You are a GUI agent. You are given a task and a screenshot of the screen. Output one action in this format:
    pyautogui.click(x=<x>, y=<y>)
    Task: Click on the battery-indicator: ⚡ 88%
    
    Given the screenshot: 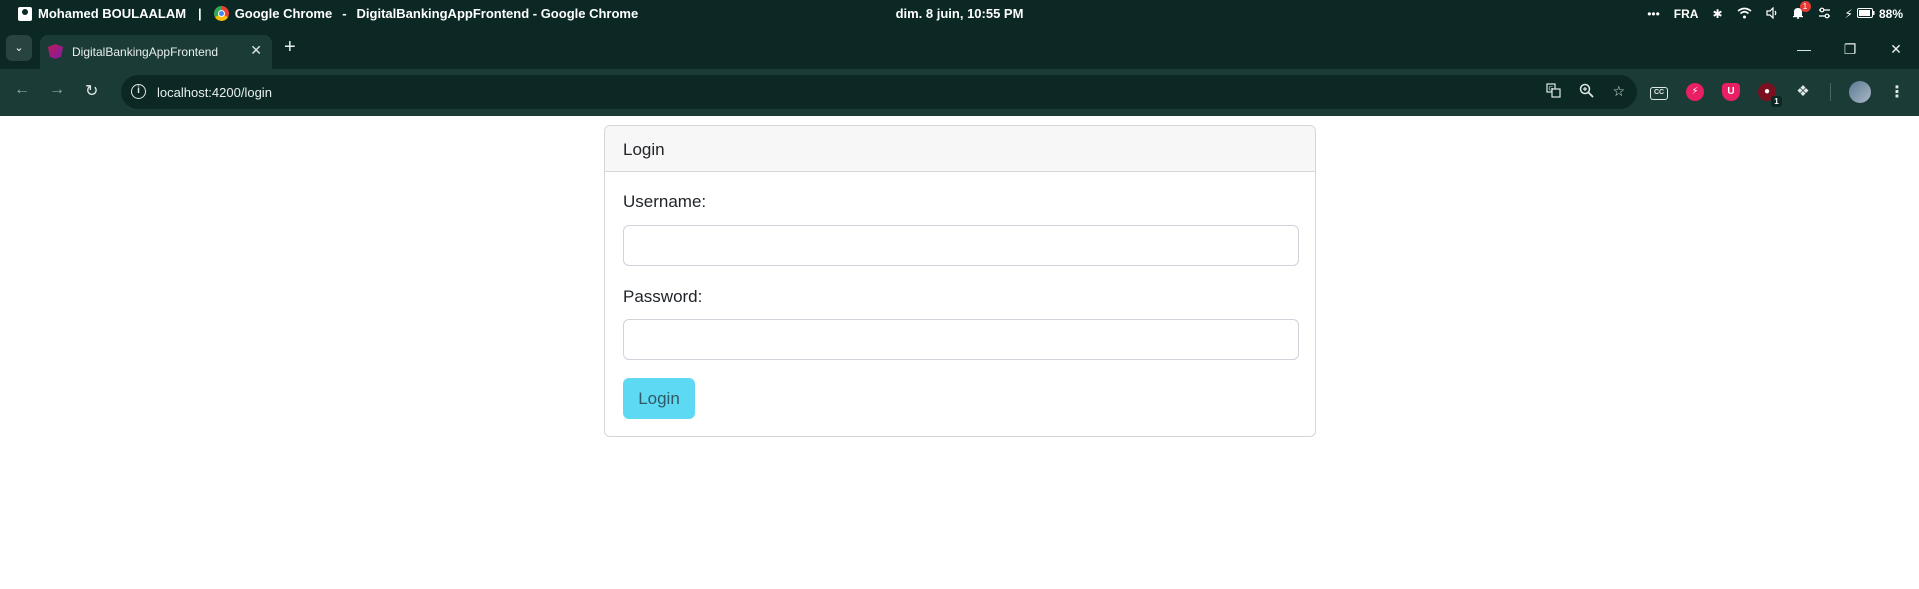 What is the action you would take?
    pyautogui.click(x=1874, y=14)
    